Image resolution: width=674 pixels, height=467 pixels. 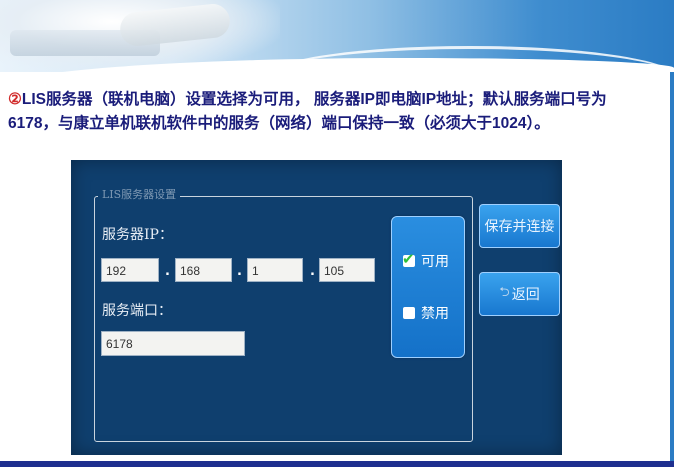 What do you see at coordinates (137, 311) in the screenshot?
I see `server-port-label: 服务端口：` at bounding box center [137, 311].